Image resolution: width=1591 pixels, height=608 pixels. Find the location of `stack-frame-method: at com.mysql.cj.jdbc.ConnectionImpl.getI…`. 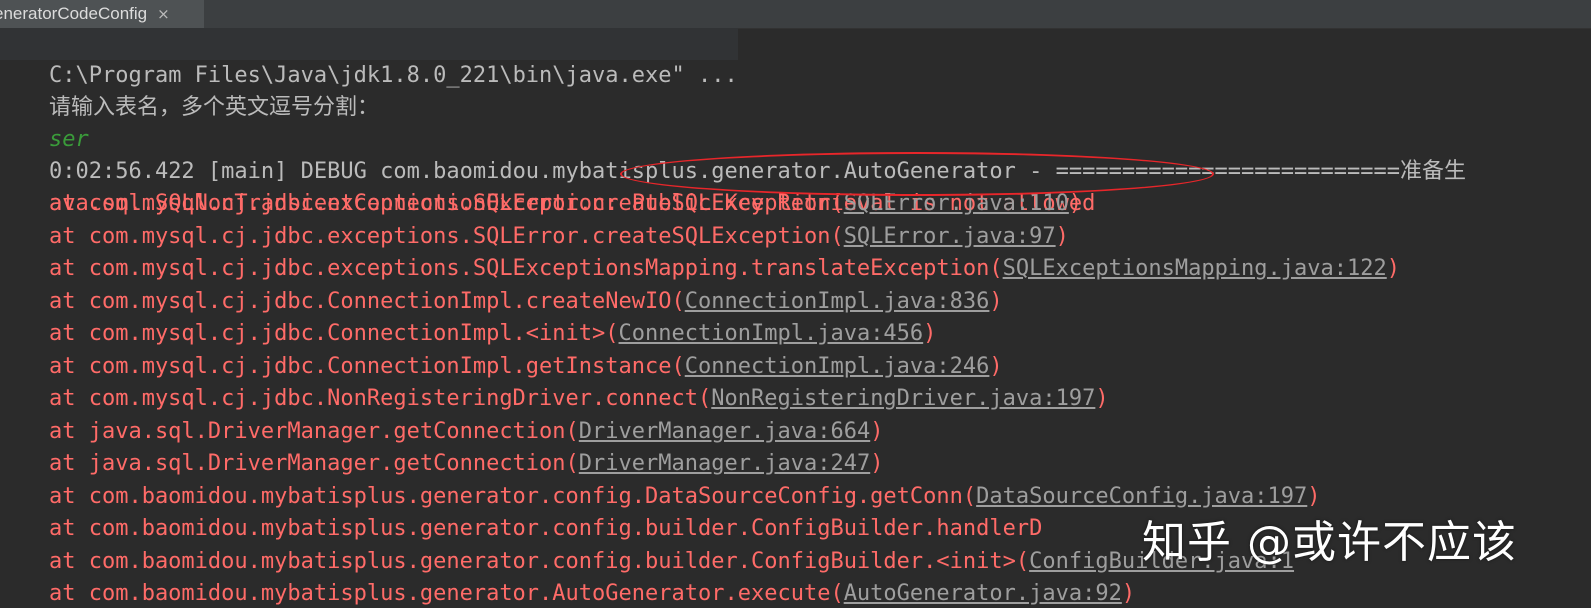

stack-frame-method: at com.mysql.cj.jdbc.ConnectionImpl.getI… is located at coordinates (342, 366).